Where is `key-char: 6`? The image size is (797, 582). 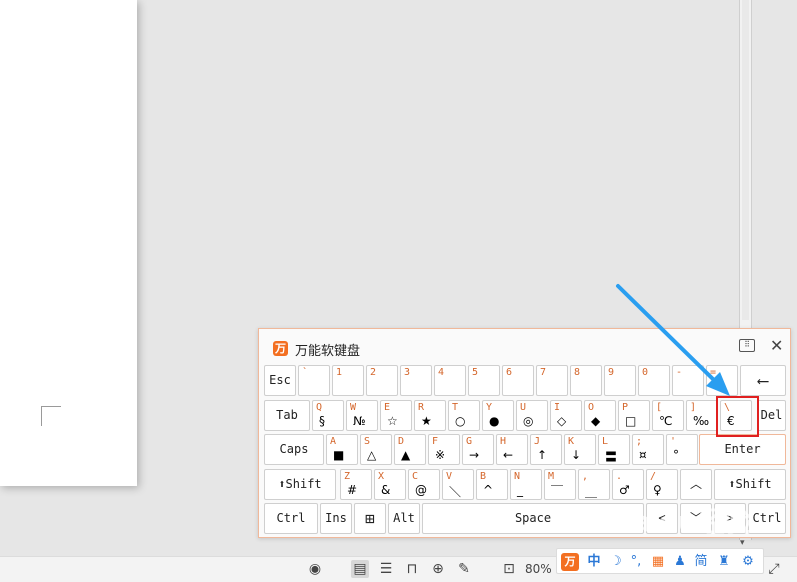 key-char: 6 is located at coordinates (518, 380).